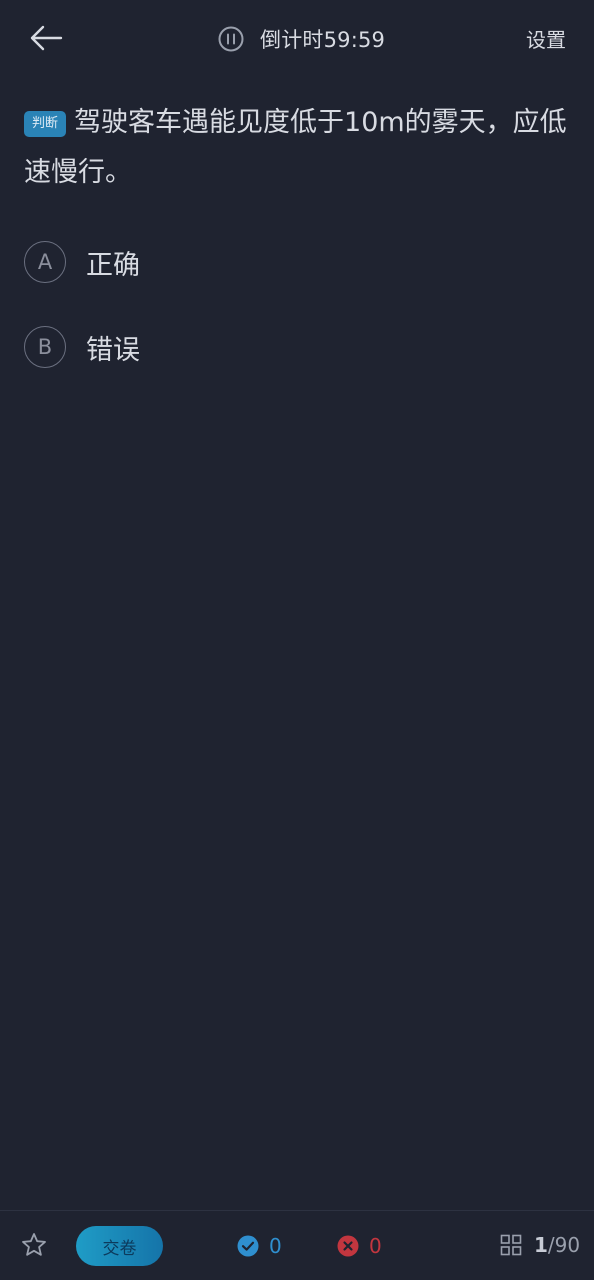  Describe the element at coordinates (567, 1245) in the screenshot. I see `progress-total: 90` at that location.